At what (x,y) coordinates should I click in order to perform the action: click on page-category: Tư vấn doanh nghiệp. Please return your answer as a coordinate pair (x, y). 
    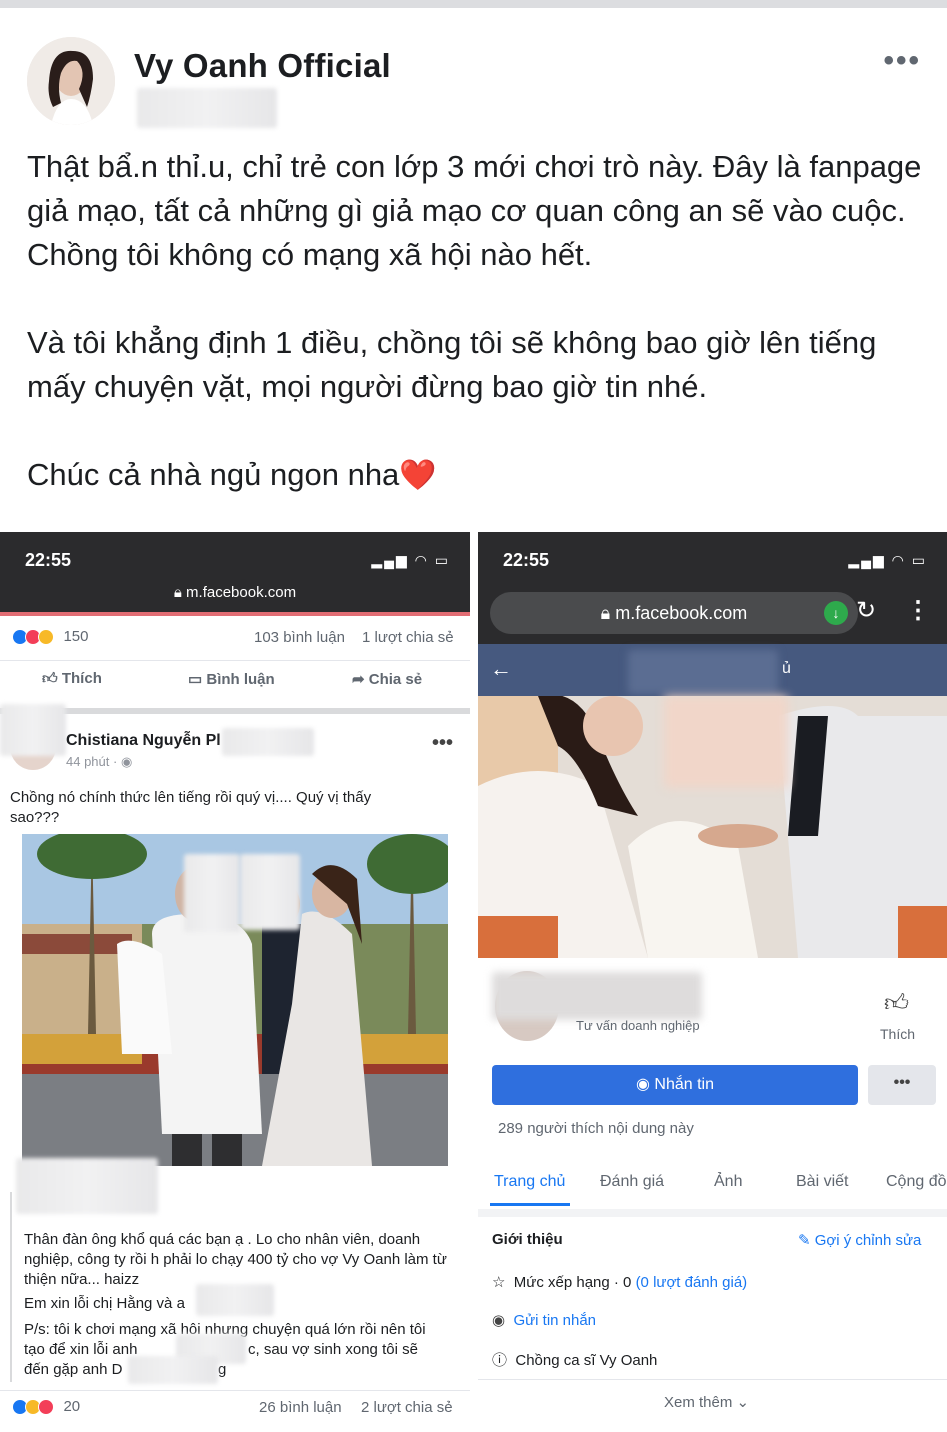
    Looking at the image, I should click on (638, 1025).